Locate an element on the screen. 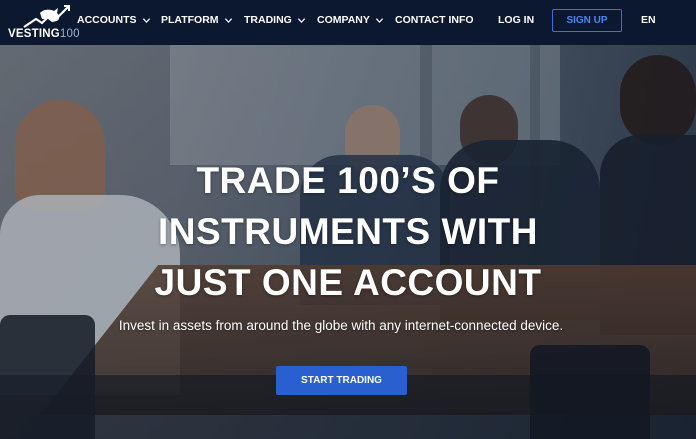  nav-item-platform: PLATFORM is located at coordinates (197, 20).